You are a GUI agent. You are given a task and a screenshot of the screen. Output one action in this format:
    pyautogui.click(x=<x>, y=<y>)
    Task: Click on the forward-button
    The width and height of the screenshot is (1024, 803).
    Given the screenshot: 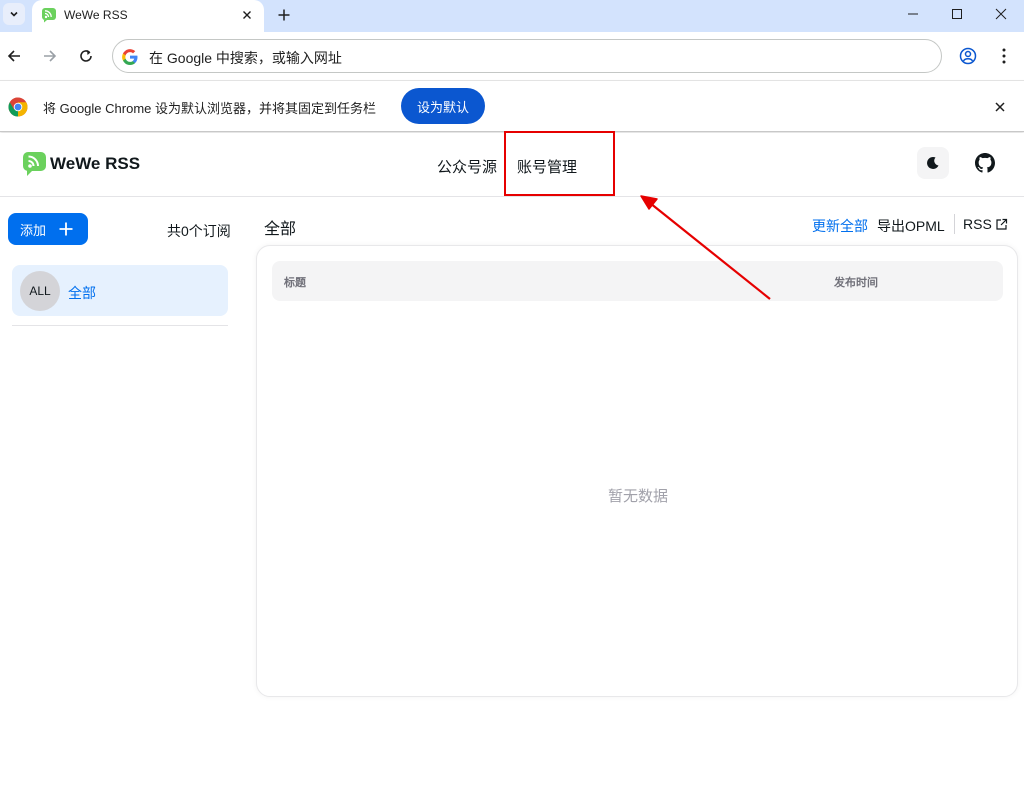 What is the action you would take?
    pyautogui.click(x=50, y=56)
    